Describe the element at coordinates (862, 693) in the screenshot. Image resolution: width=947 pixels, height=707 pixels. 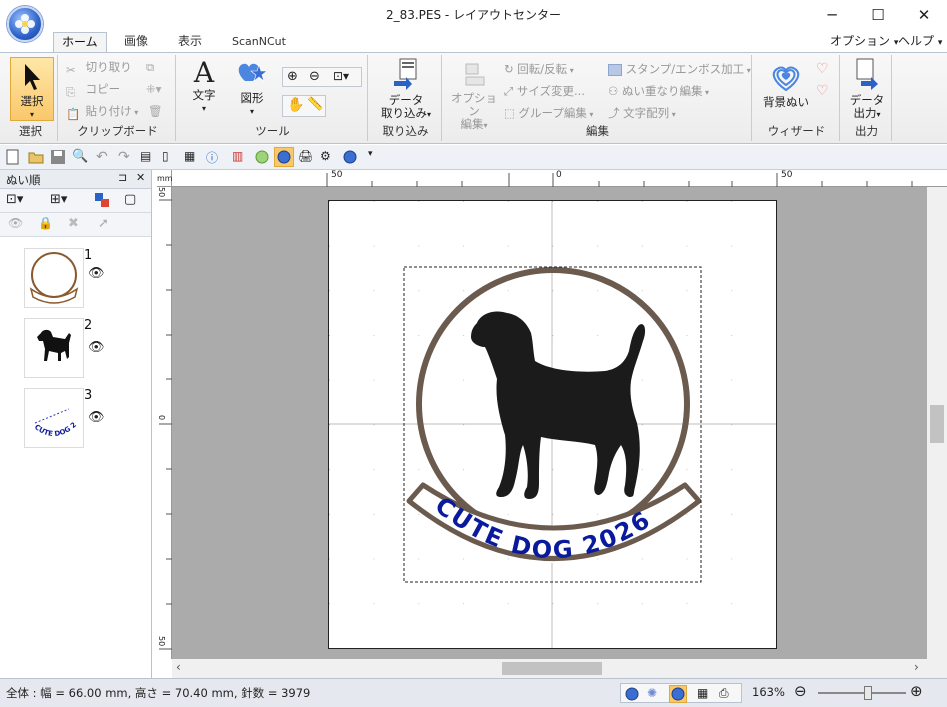
I see `zoom-slider` at that location.